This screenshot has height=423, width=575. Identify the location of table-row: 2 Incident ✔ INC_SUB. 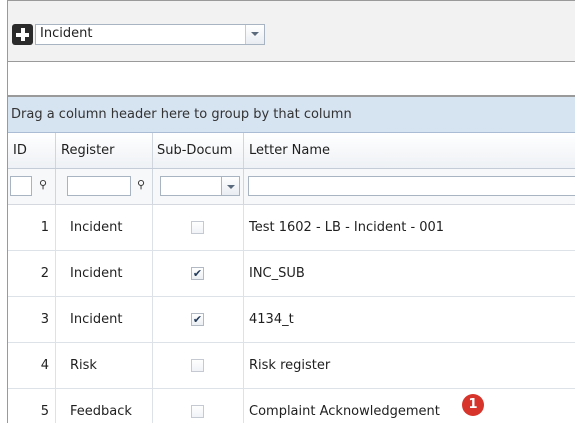
(291, 274).